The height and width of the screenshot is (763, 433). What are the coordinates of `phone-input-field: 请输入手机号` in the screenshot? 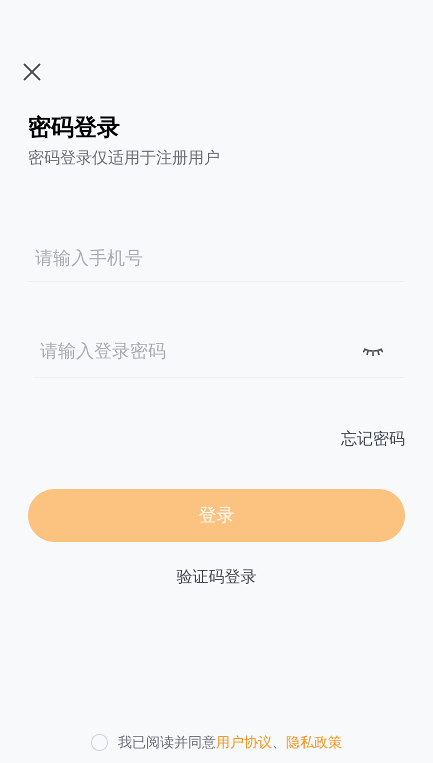 It's located at (216, 259).